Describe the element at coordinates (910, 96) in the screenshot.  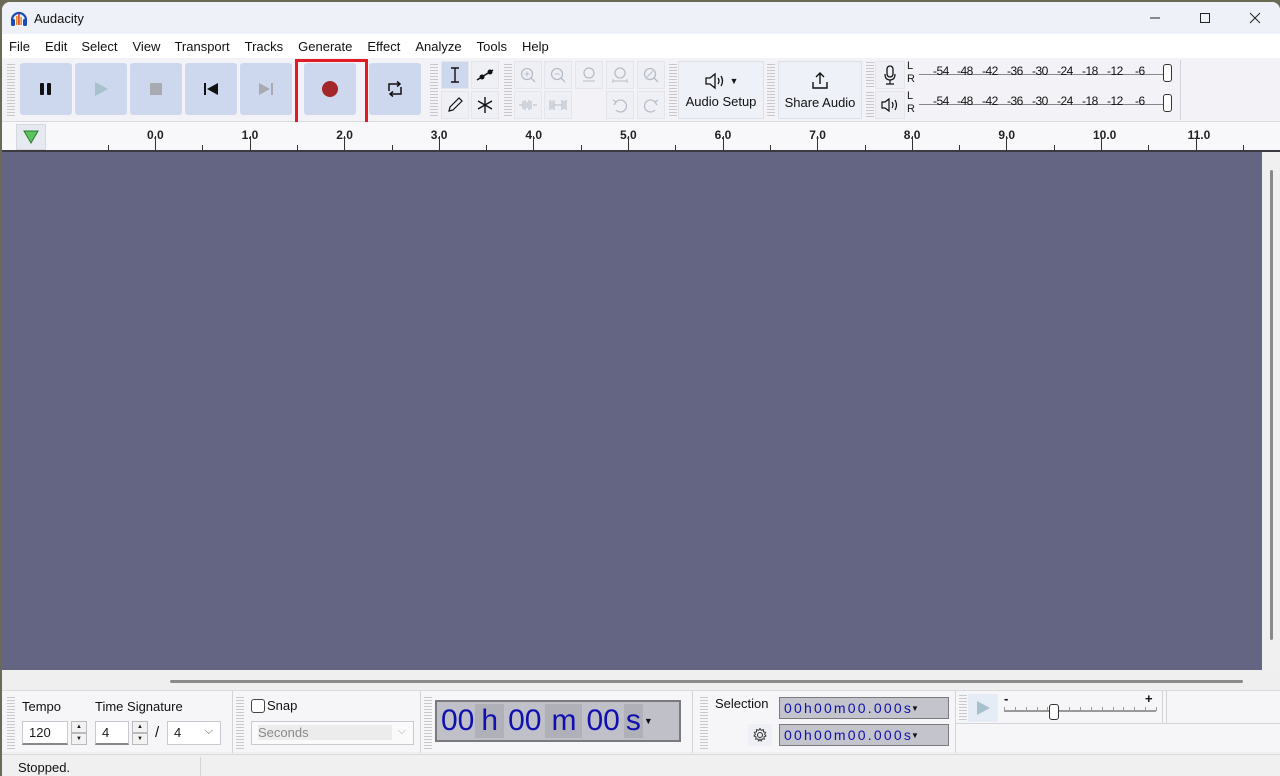
I see `playback-meter-l: L` at that location.